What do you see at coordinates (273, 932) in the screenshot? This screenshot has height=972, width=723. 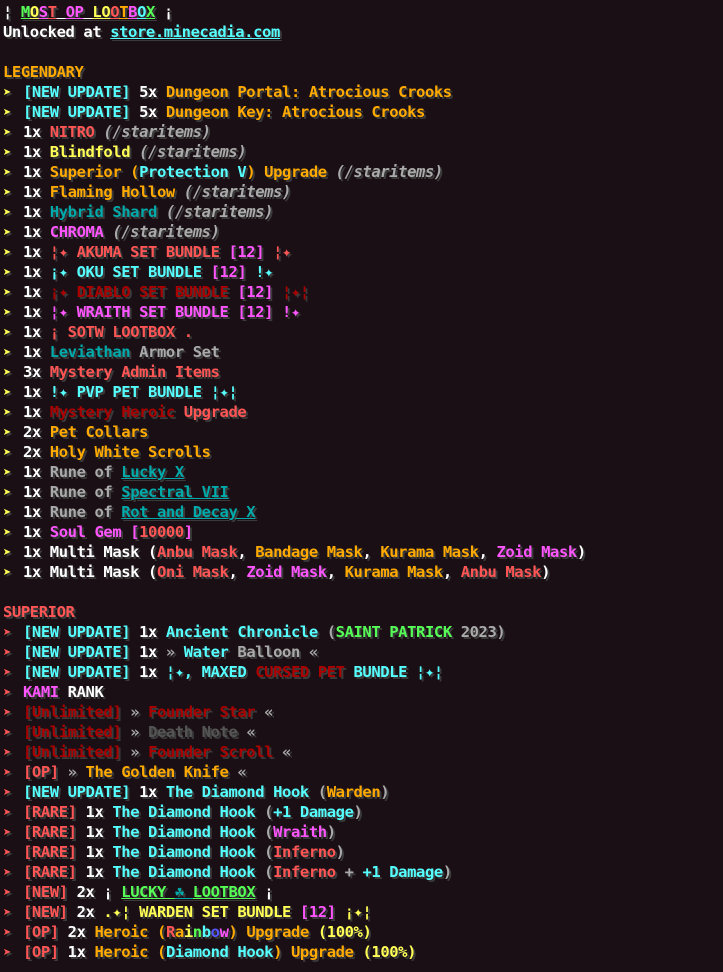 I see `item-text: ) Upgrade` at bounding box center [273, 932].